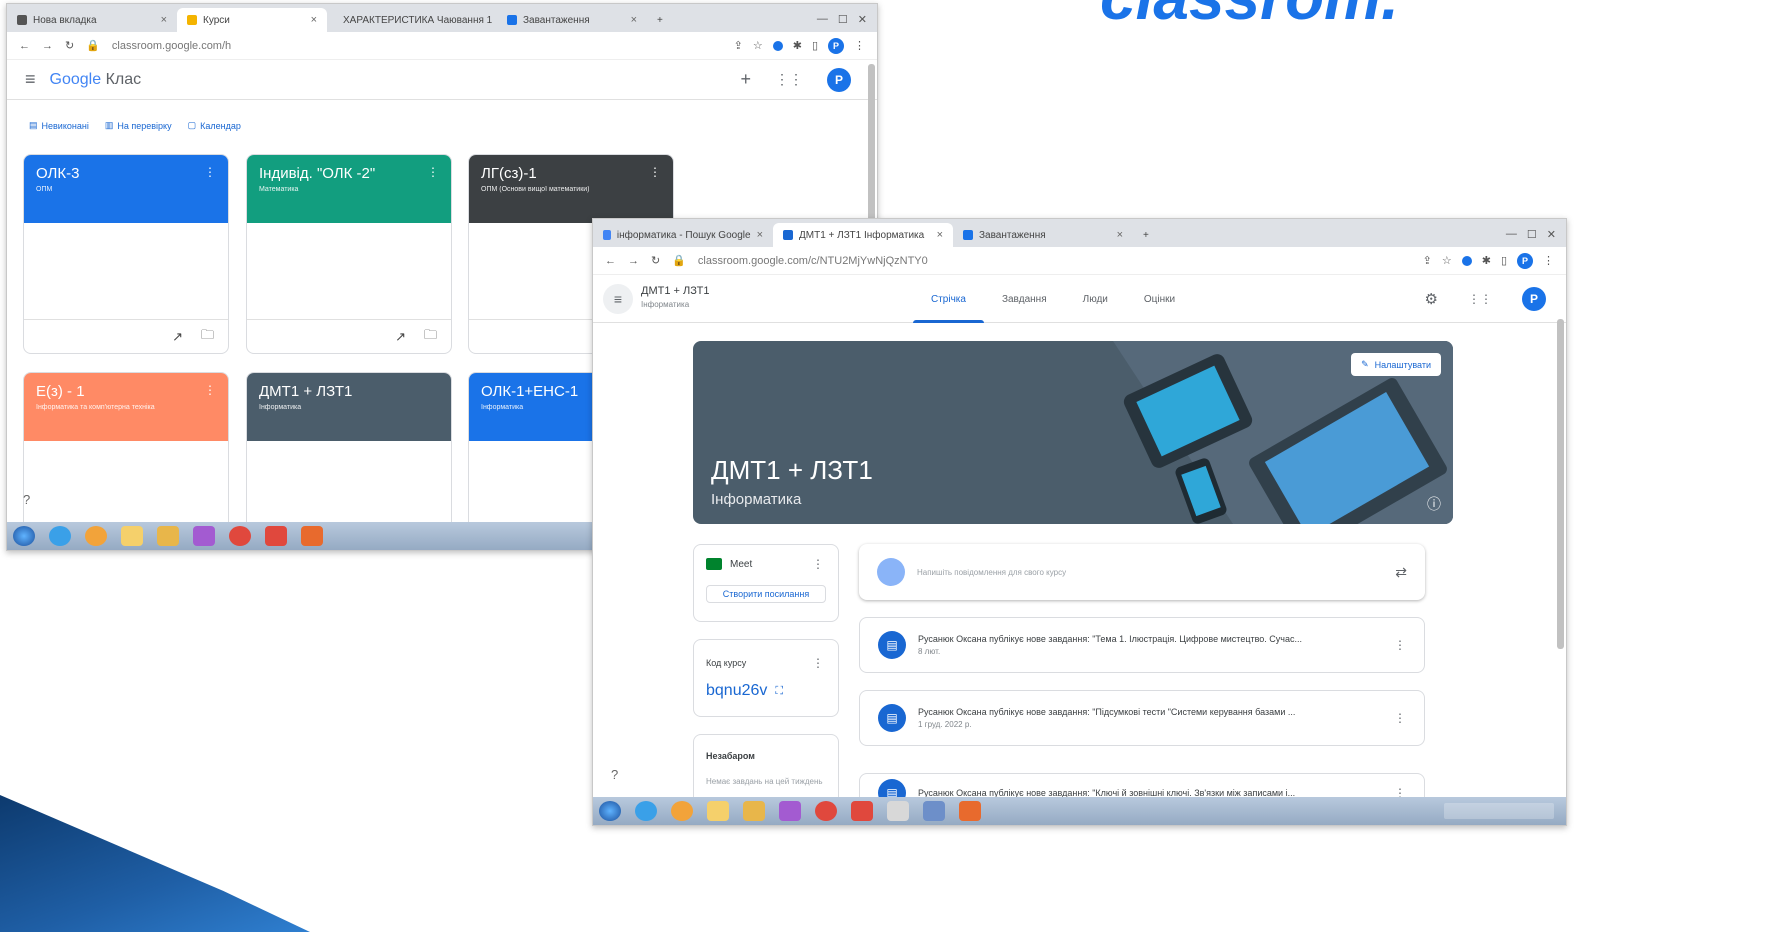  What do you see at coordinates (863, 235) in the screenshot?
I see `browser-tab-active: ДМТ1 + ЛЗТ1 Інформатика ×` at bounding box center [863, 235].